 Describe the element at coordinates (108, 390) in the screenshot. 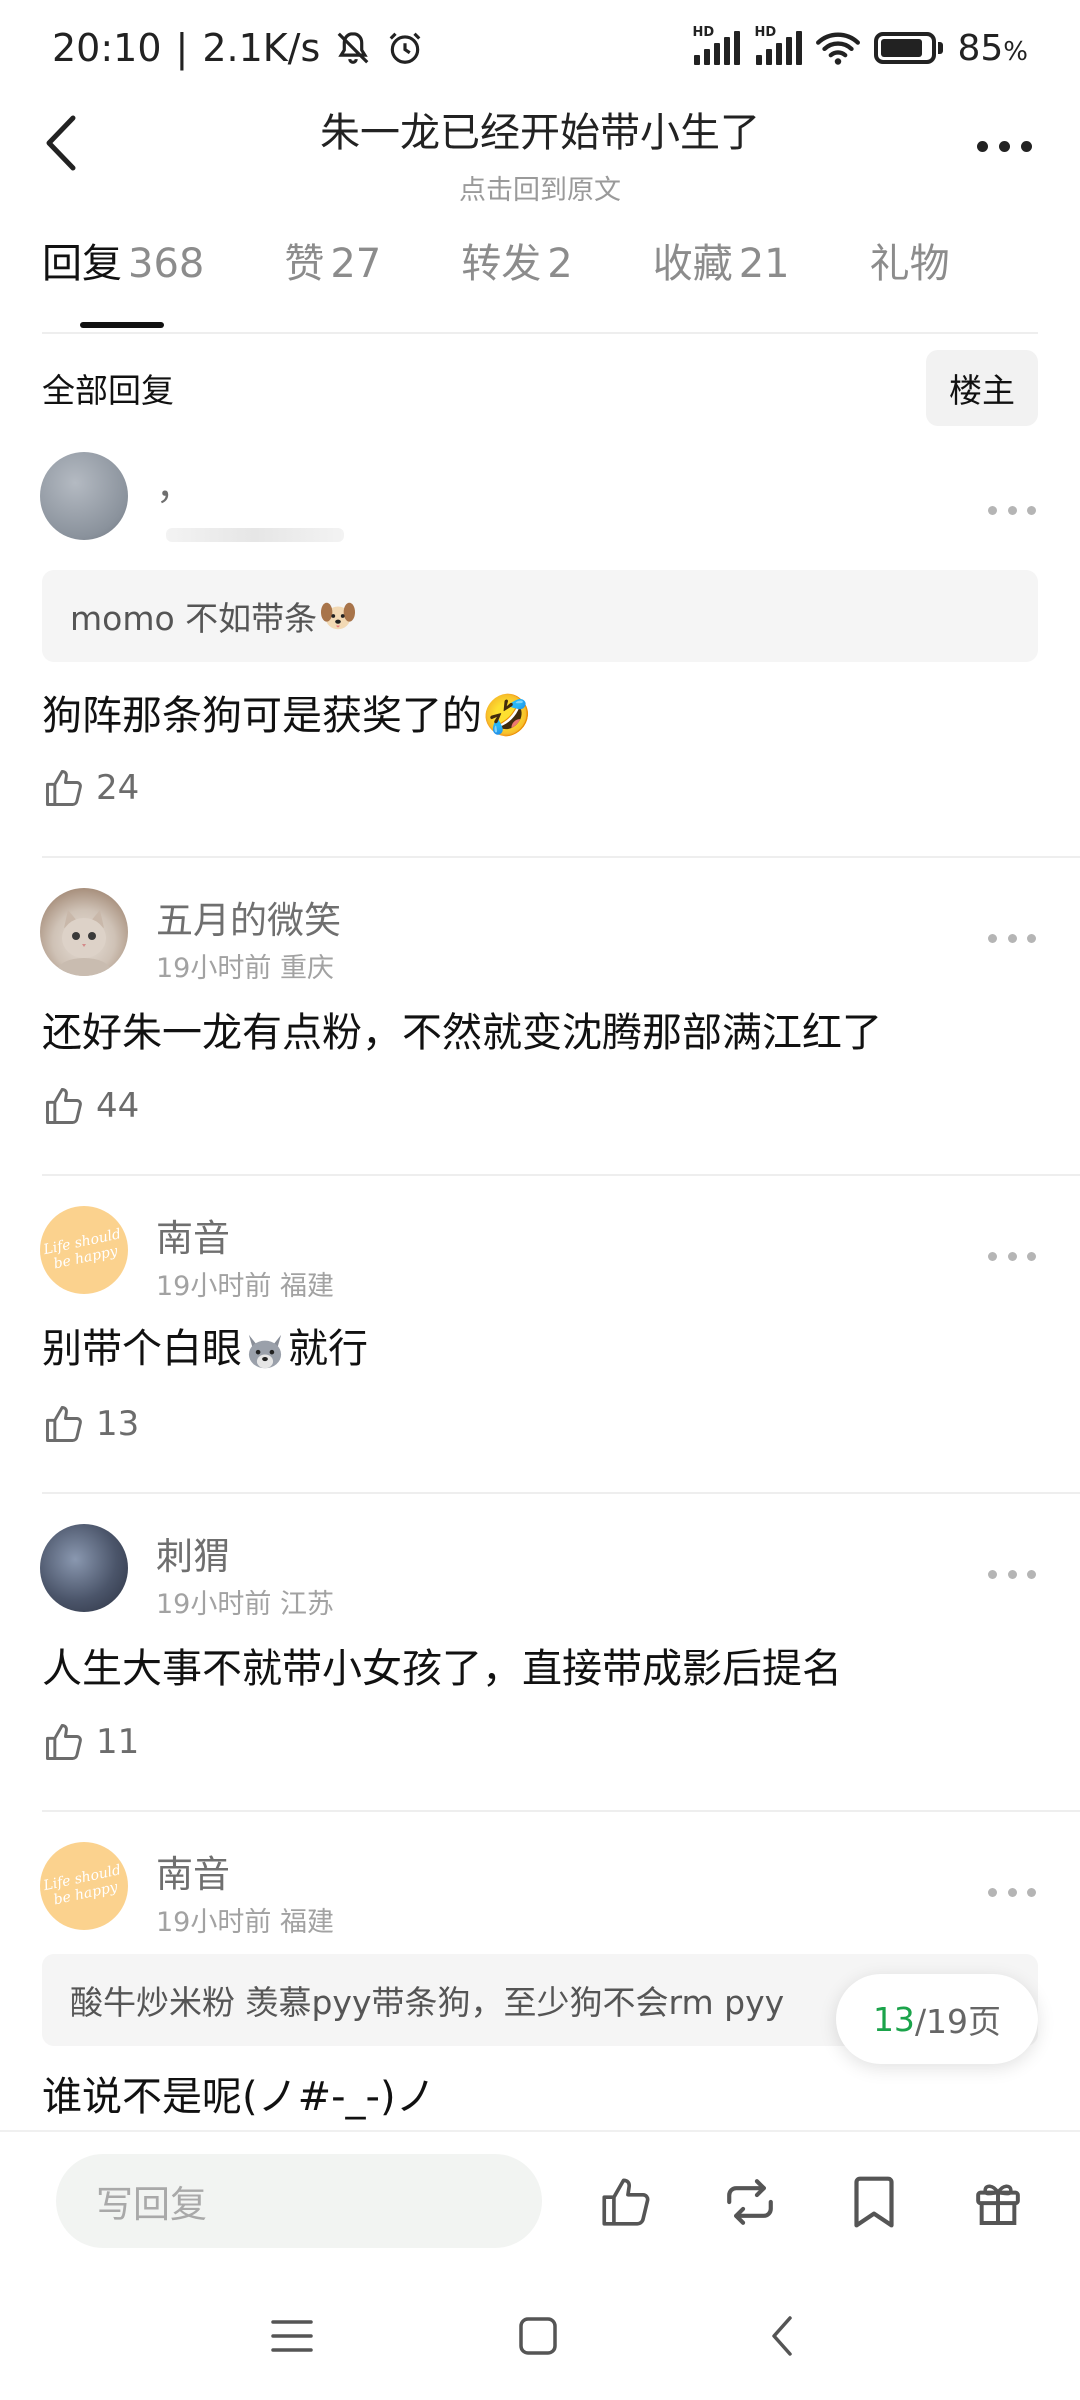

I see `all-replies-label: 全部回复` at that location.